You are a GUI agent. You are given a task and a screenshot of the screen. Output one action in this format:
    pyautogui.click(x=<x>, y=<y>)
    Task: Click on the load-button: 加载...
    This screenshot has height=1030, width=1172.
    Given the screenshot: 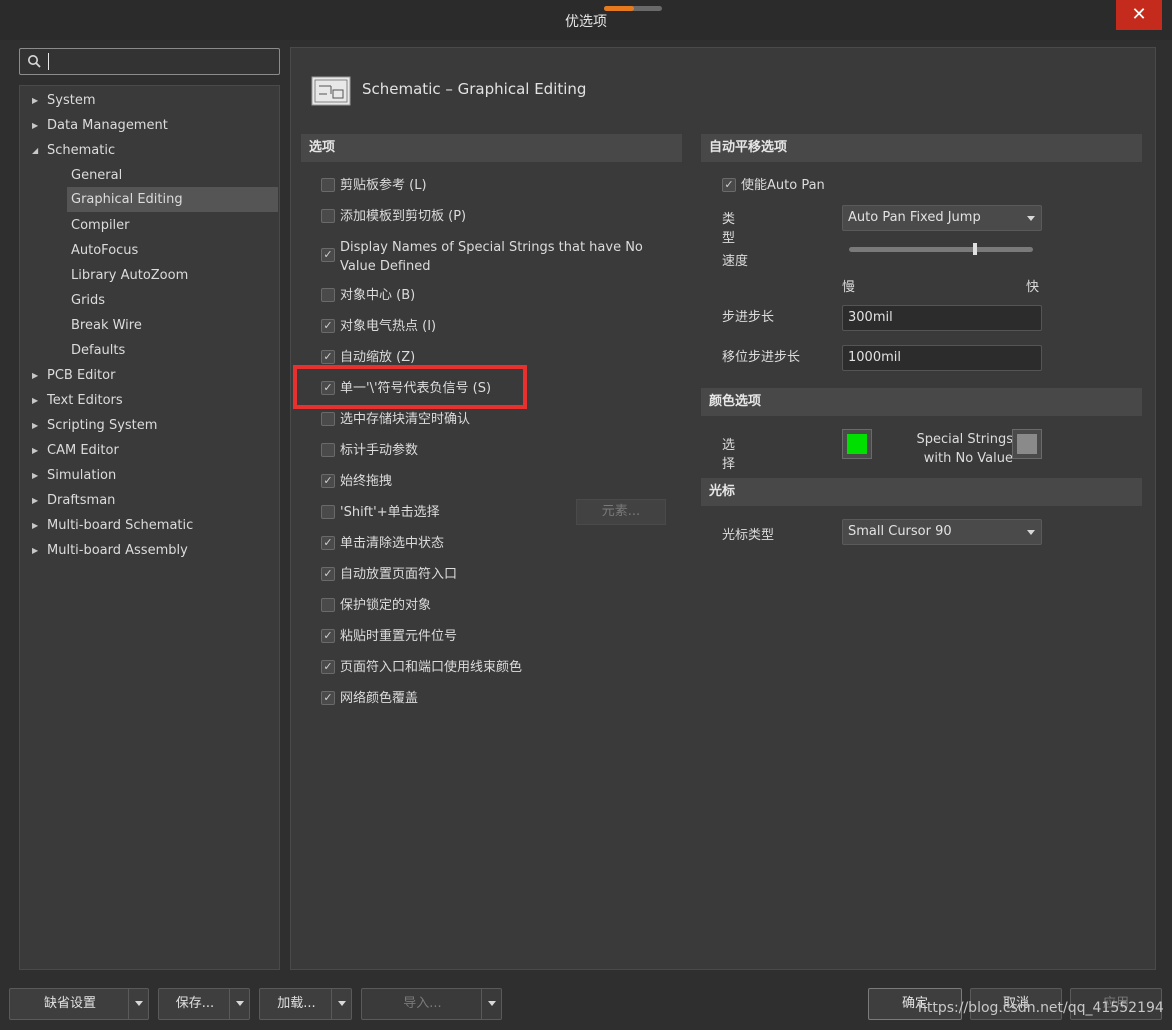 What is the action you would take?
    pyautogui.click(x=305, y=1004)
    